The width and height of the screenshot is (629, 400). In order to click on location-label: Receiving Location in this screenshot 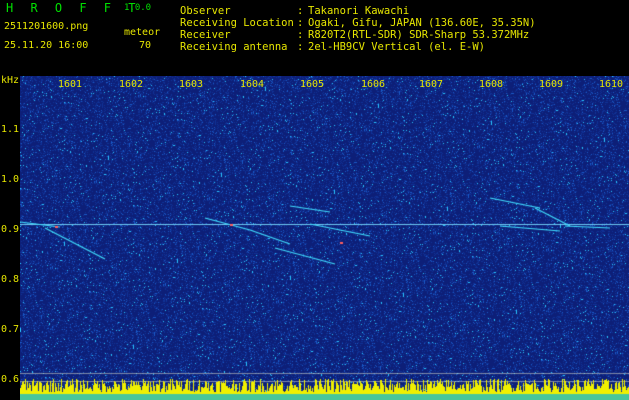, I will do `click(237, 23)`.